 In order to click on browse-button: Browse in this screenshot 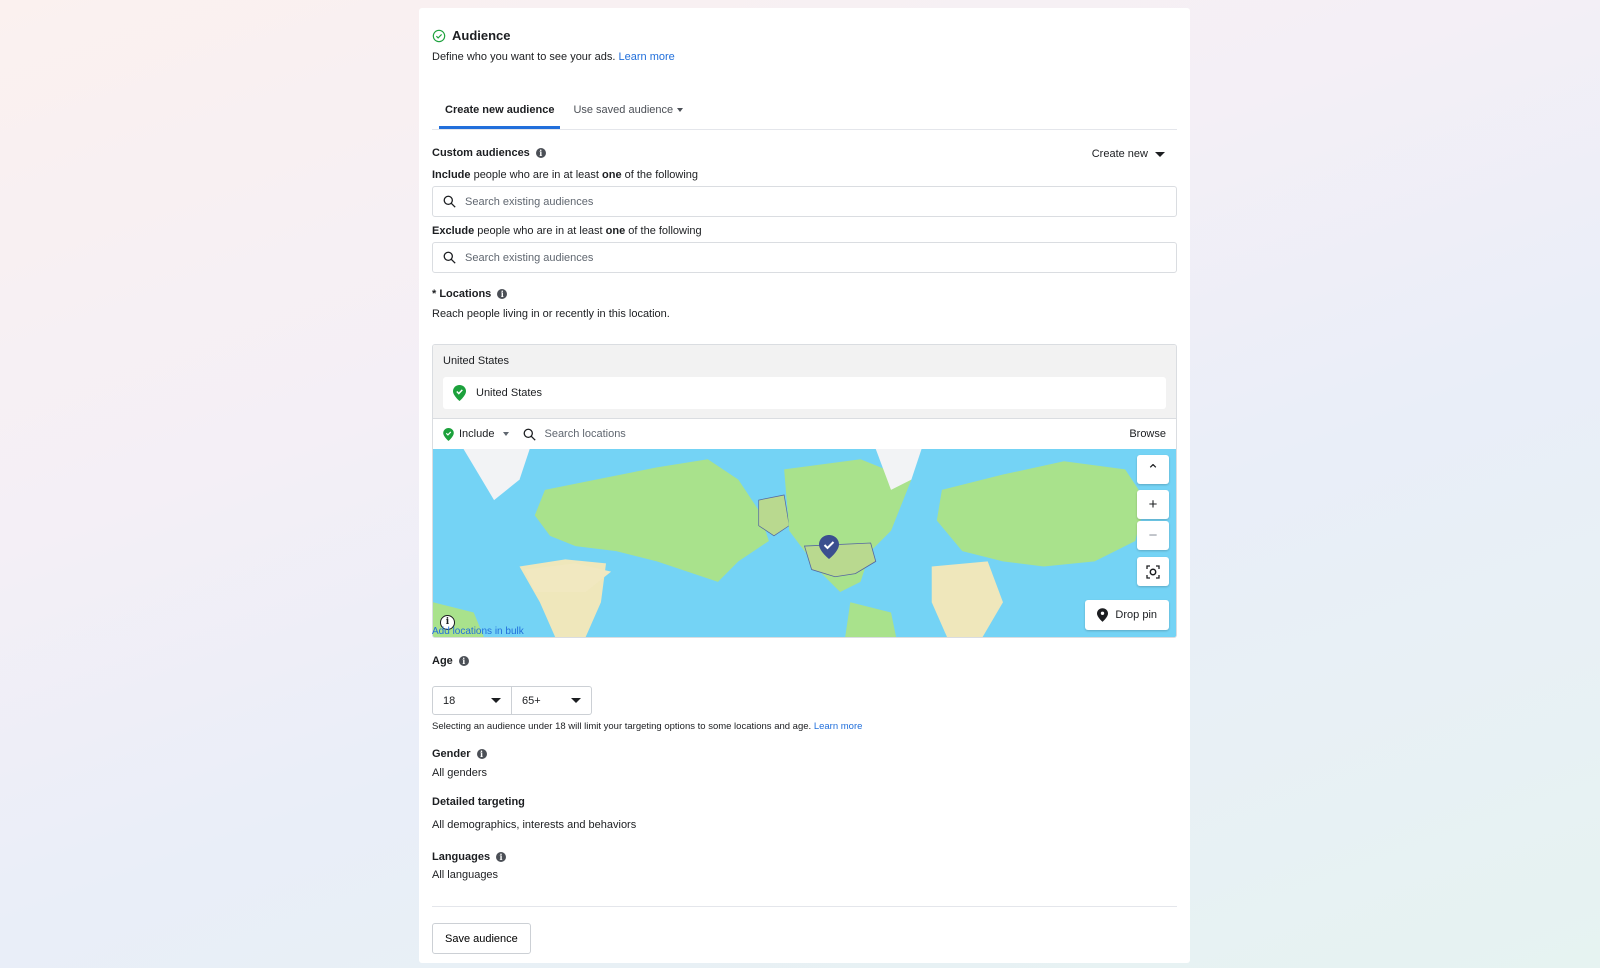, I will do `click(1147, 434)`.